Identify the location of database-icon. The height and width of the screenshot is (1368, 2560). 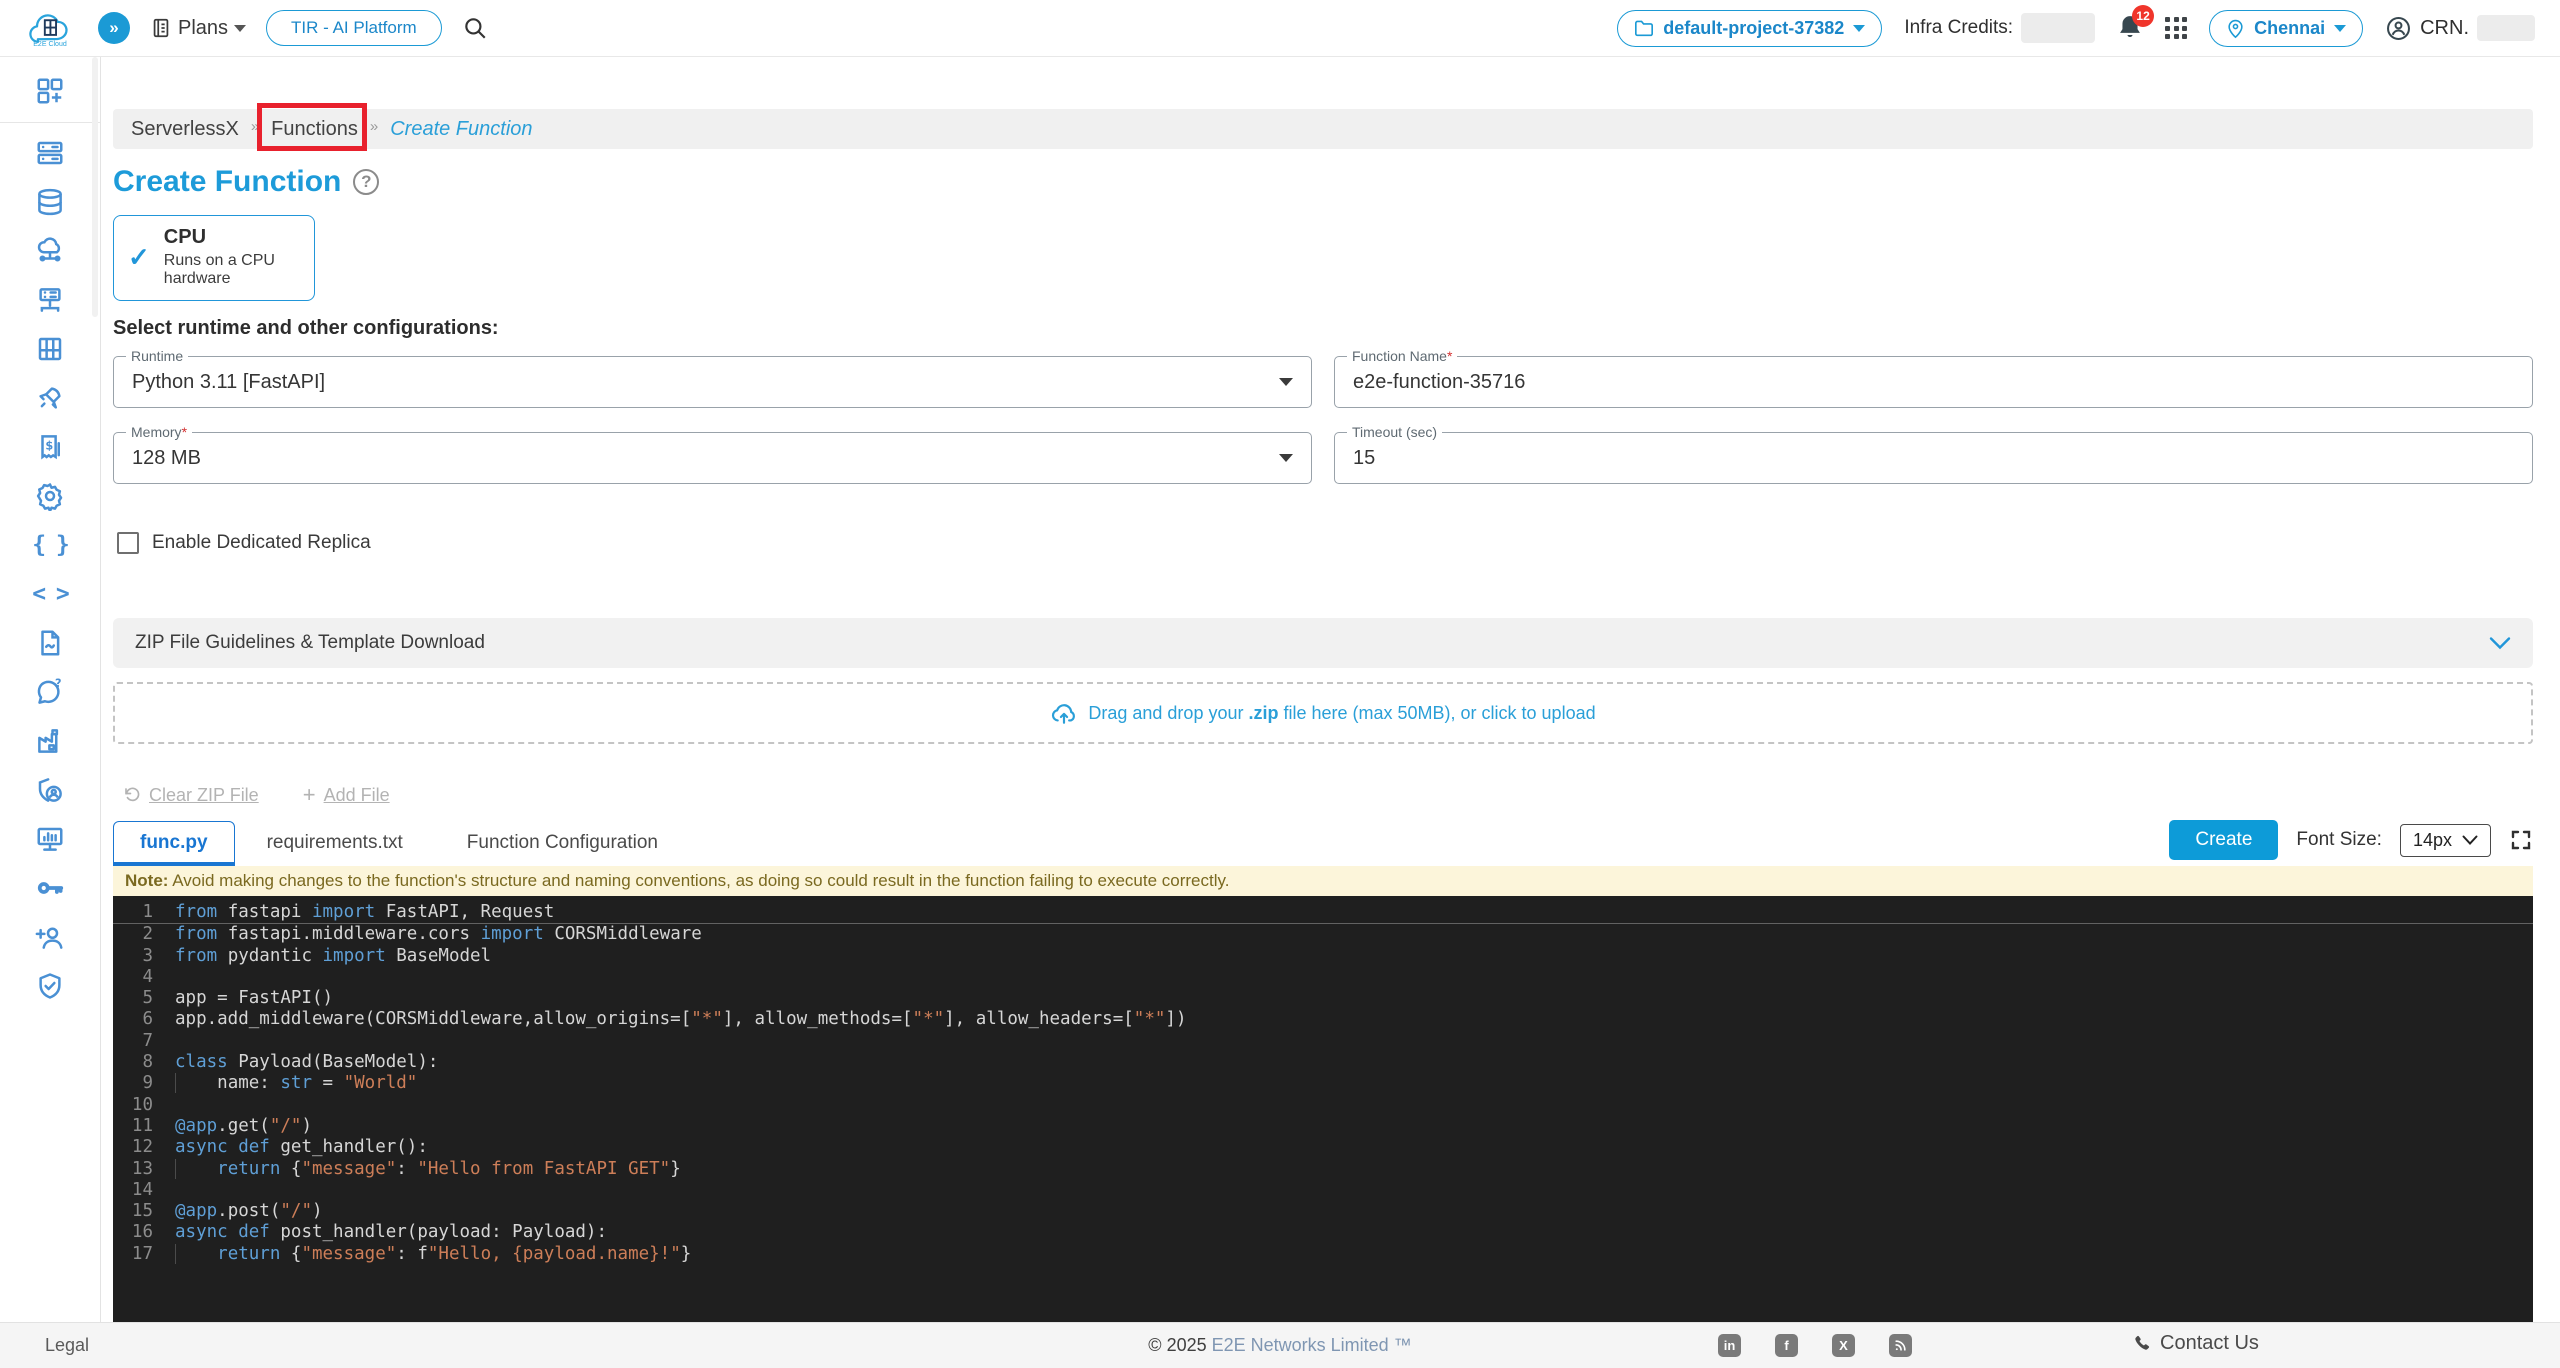
(50, 202).